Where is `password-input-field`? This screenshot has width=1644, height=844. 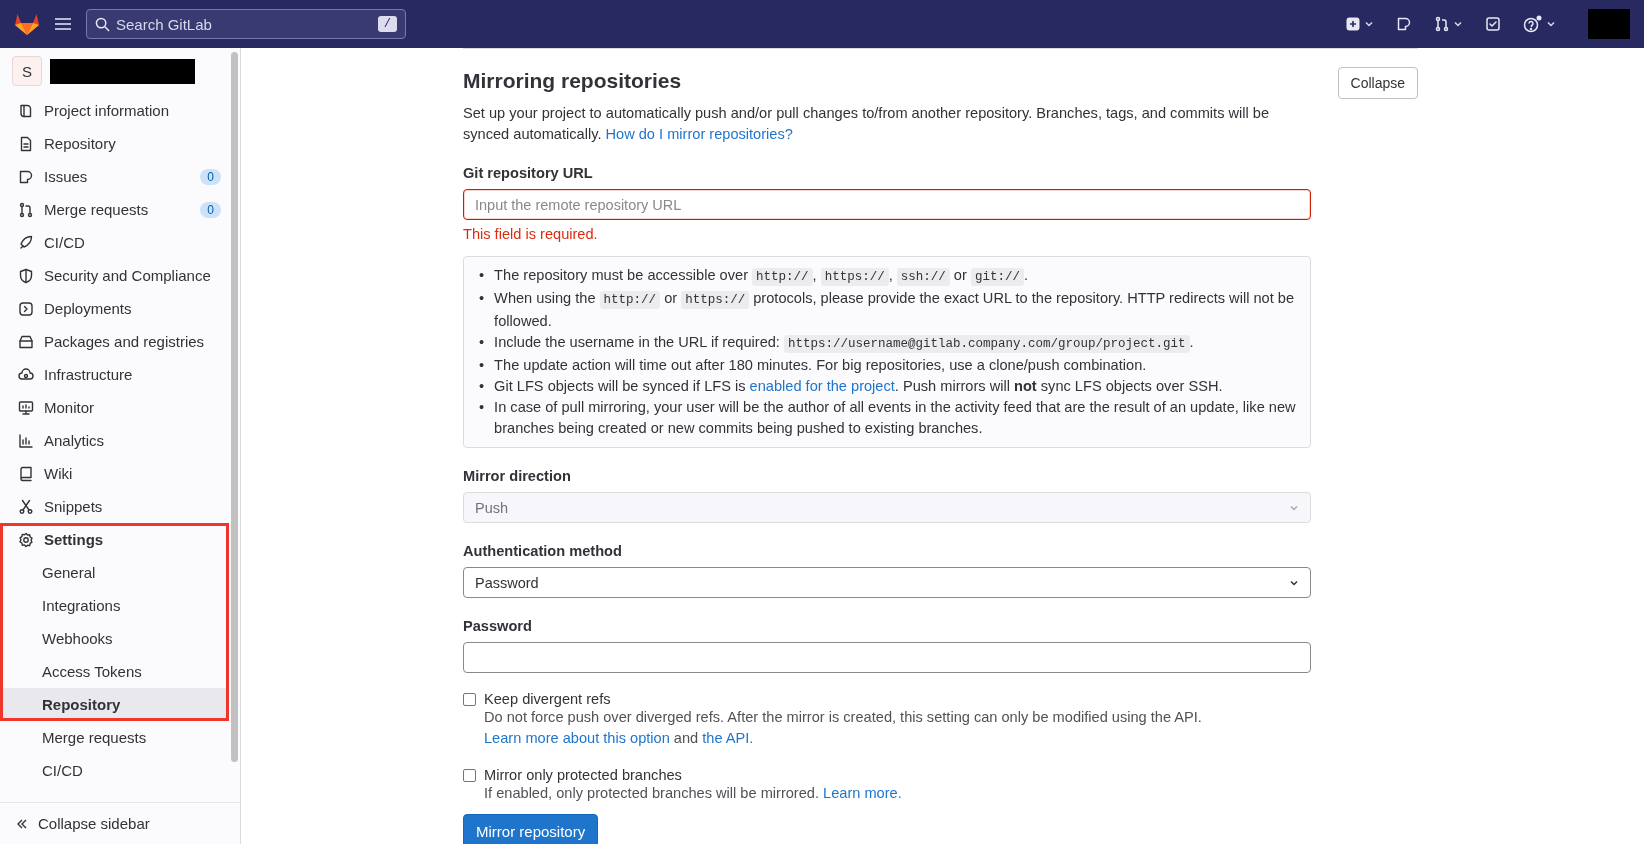
password-input-field is located at coordinates (887, 657).